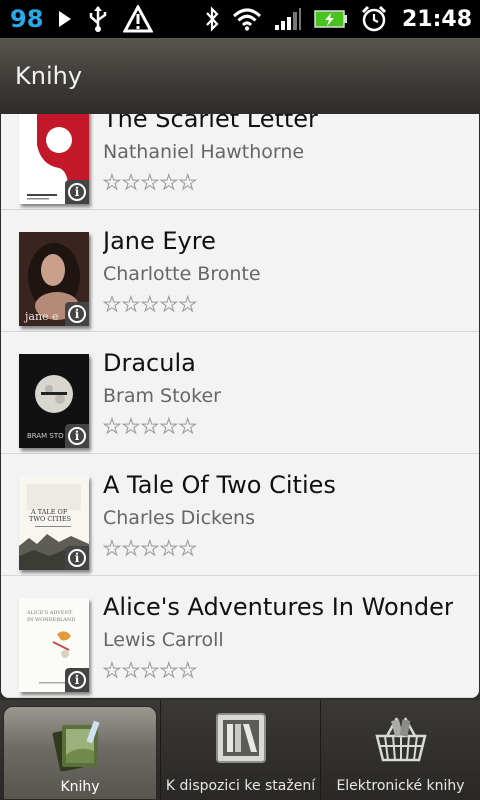 The height and width of the screenshot is (800, 480). I want to click on scarlet-letter-cover: i, so click(54, 159).